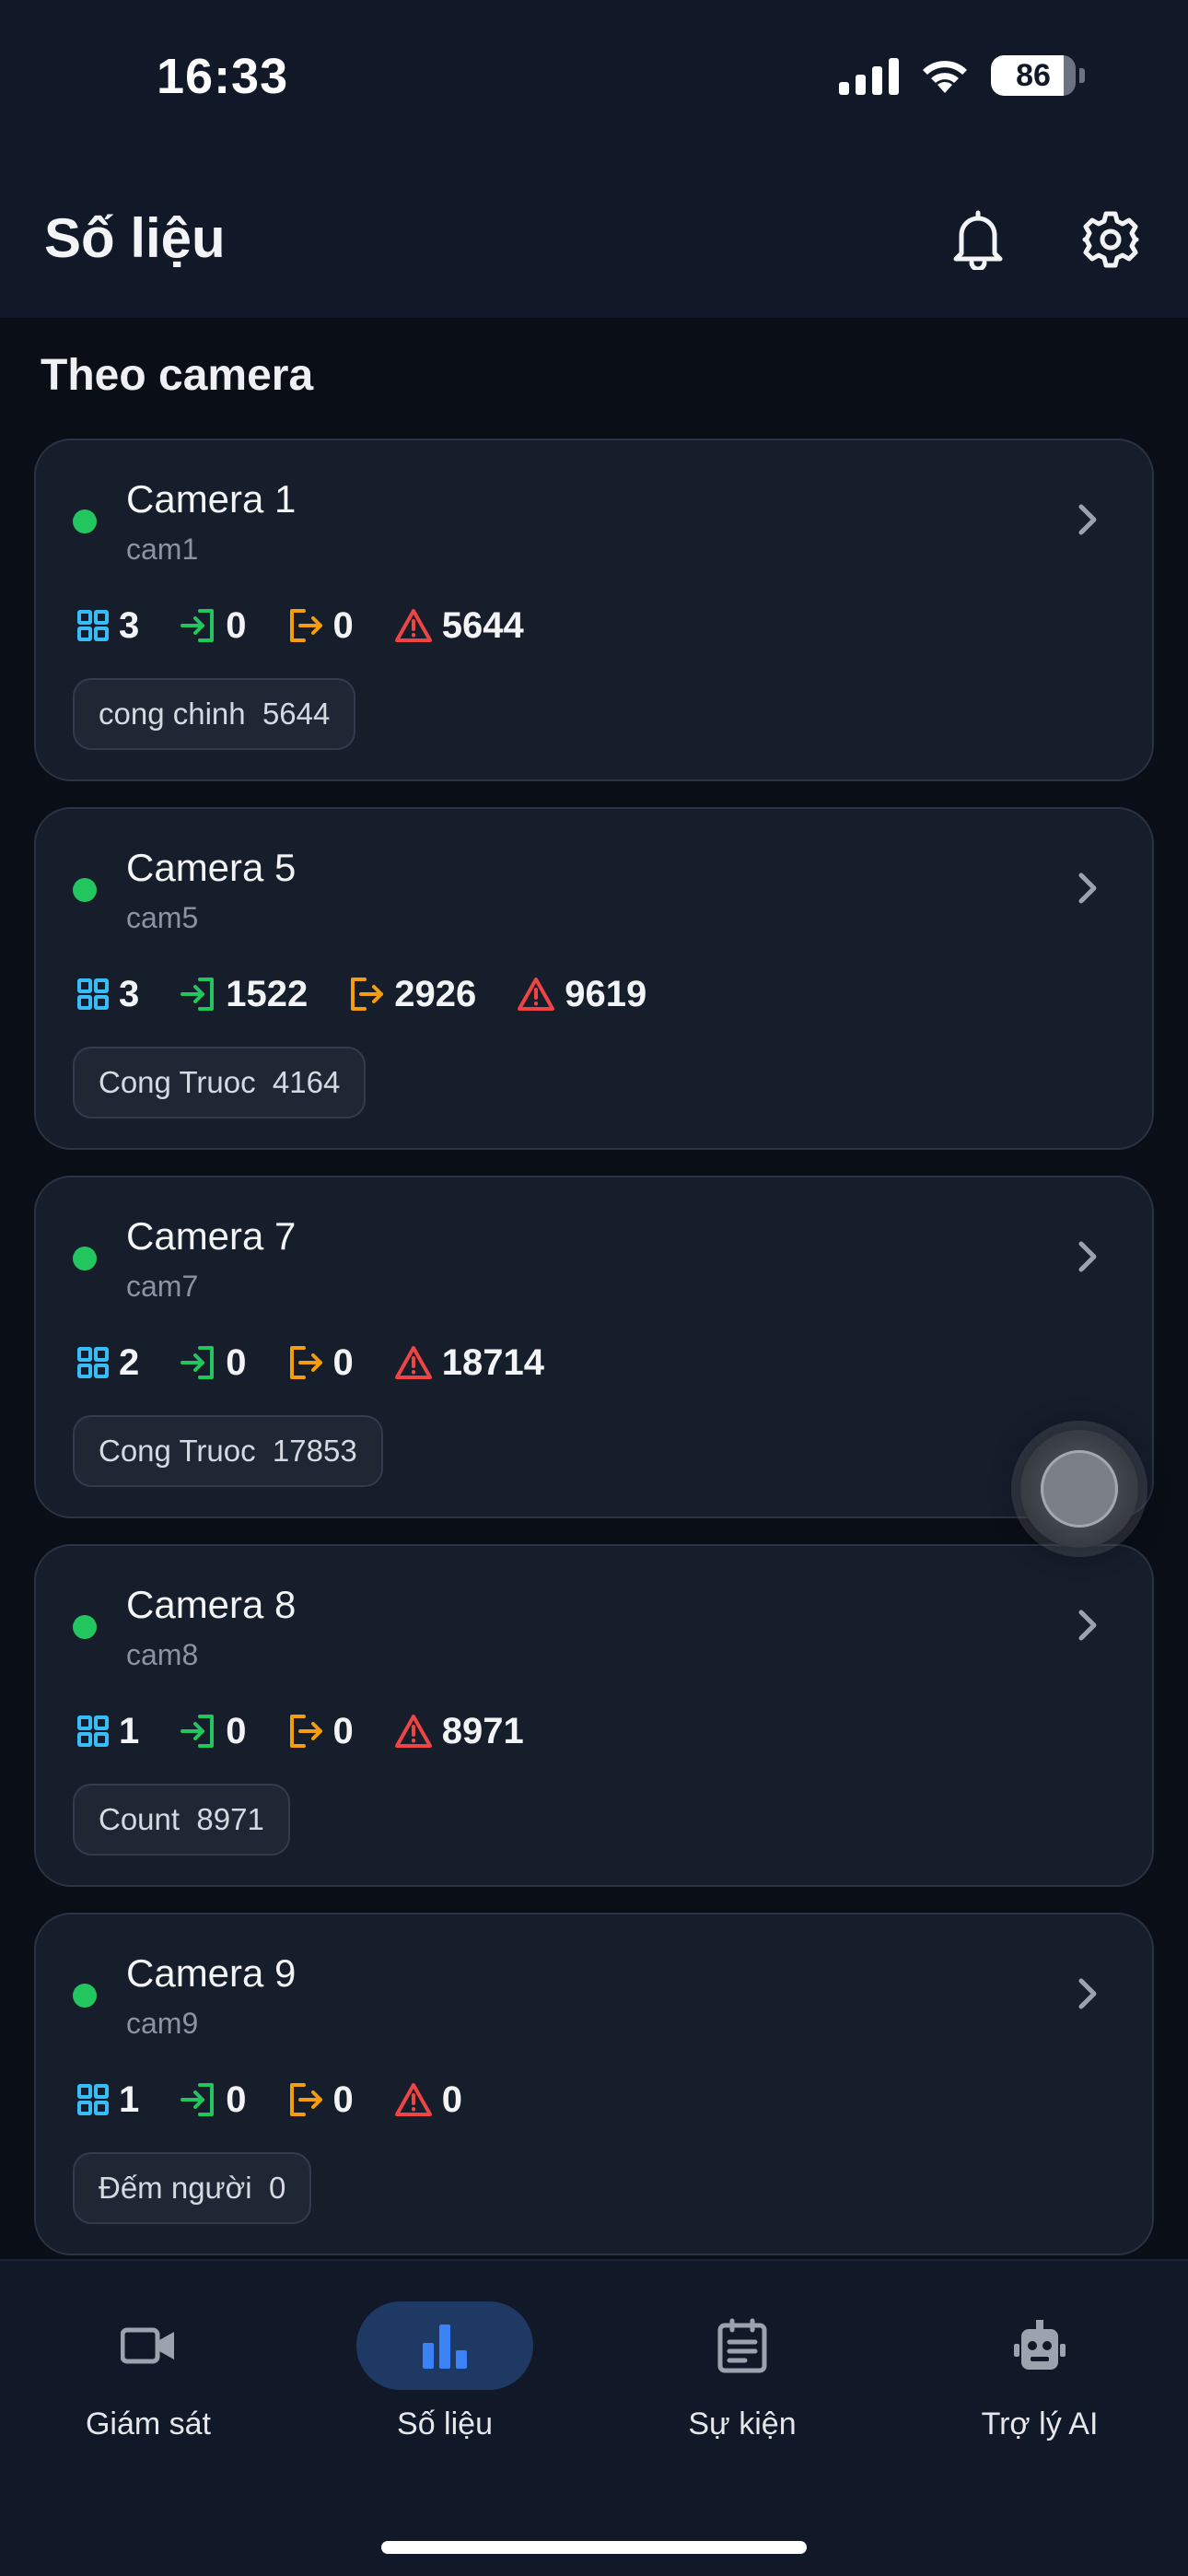 This screenshot has width=1188, height=2576. I want to click on page-title: Số liệu, so click(135, 238).